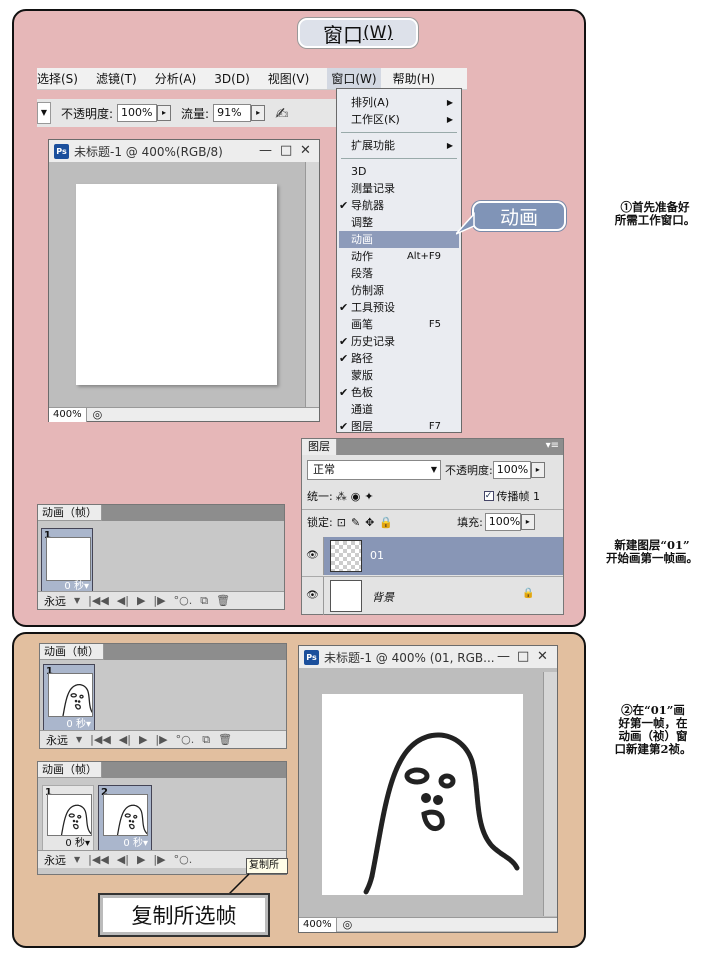 The image size is (720, 958). Describe the element at coordinates (176, 78) in the screenshot. I see `menu-analysis: 分析(A)` at that location.